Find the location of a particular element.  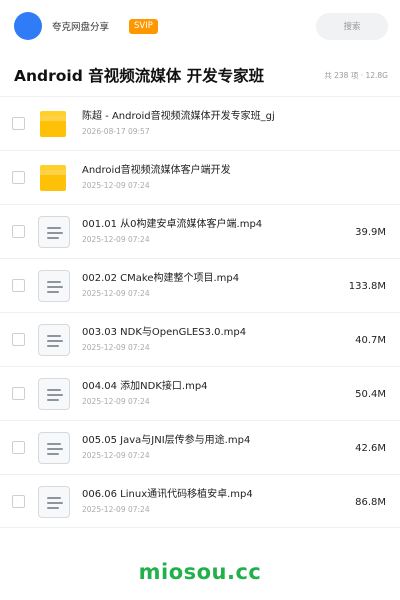

item-name: 002.02 CMake构建整个项目.mp4 is located at coordinates (161, 278).